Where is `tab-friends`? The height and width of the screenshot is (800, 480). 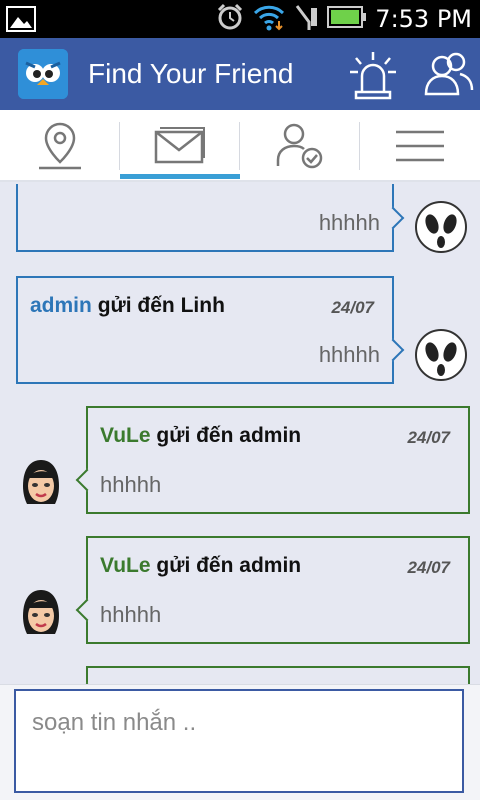 tab-friends is located at coordinates (300, 146).